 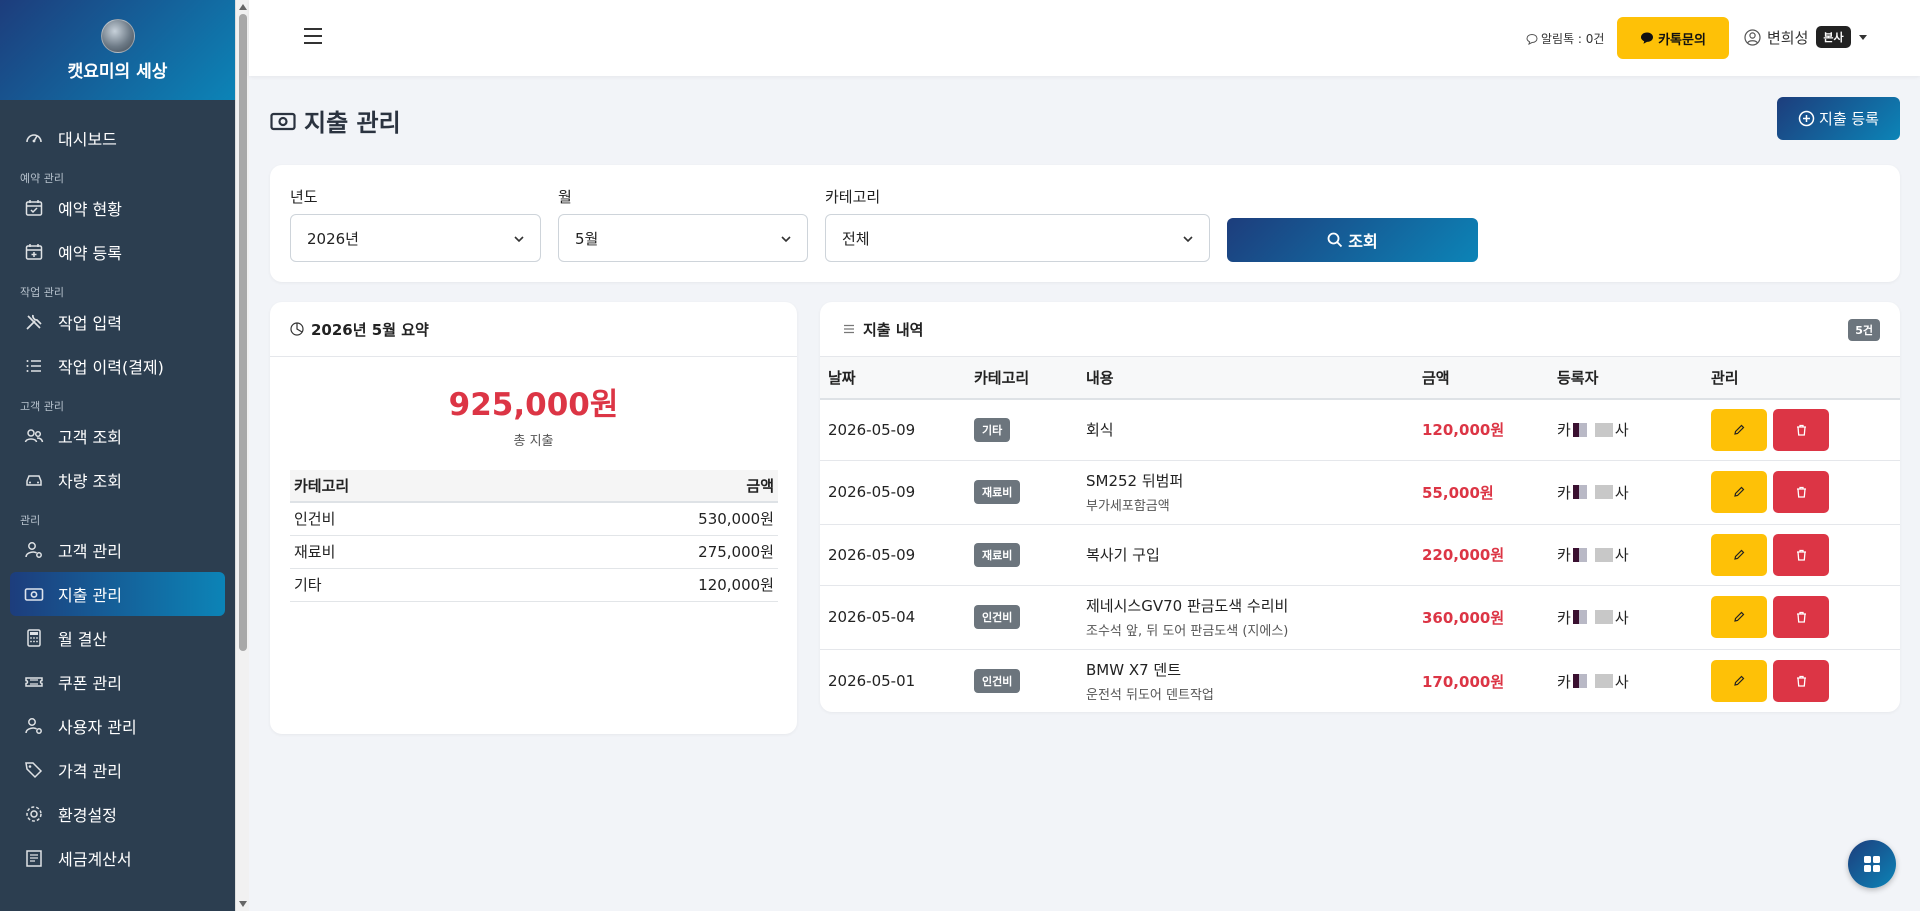 I want to click on sidebar-item-label: 예약 현황, so click(x=90, y=209).